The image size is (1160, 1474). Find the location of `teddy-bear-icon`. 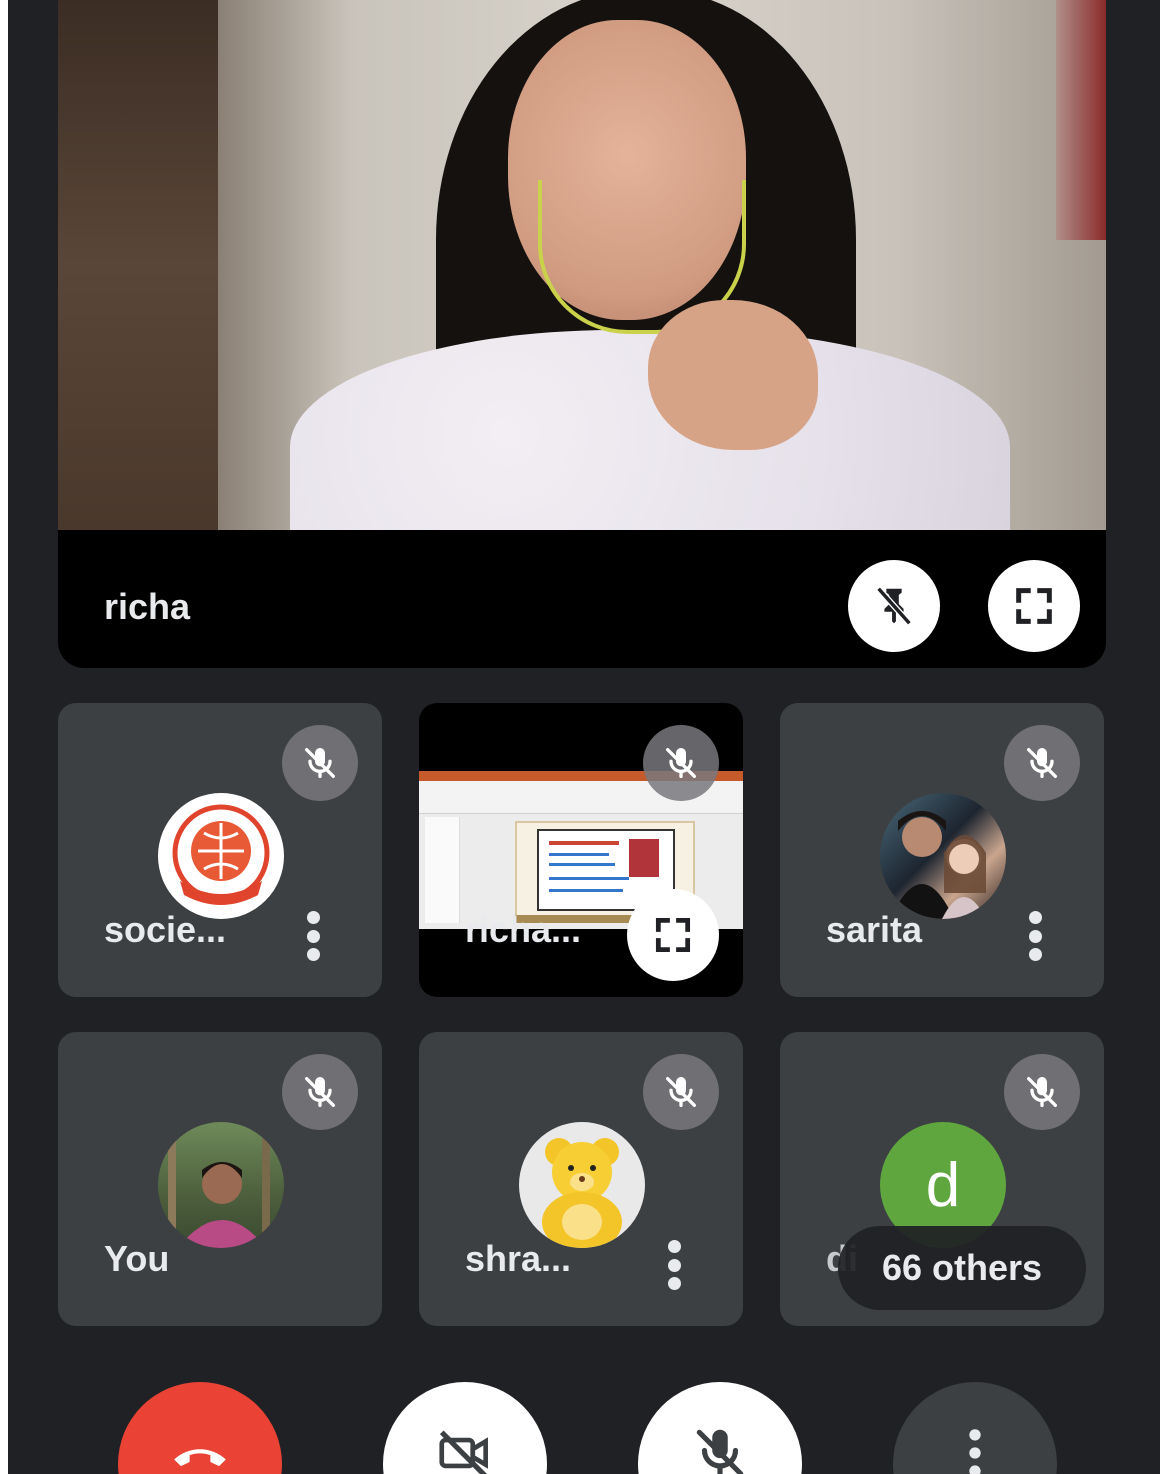

teddy-bear-icon is located at coordinates (582, 1193).